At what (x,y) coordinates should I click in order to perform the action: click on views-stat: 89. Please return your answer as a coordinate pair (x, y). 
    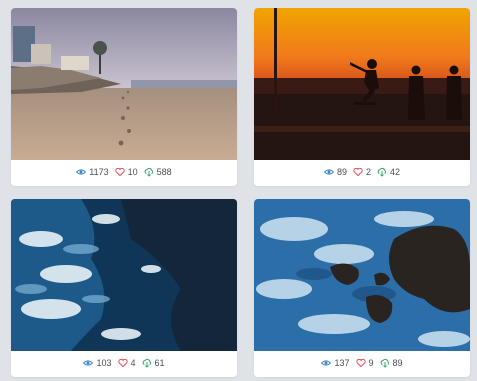
    Looking at the image, I should click on (335, 172).